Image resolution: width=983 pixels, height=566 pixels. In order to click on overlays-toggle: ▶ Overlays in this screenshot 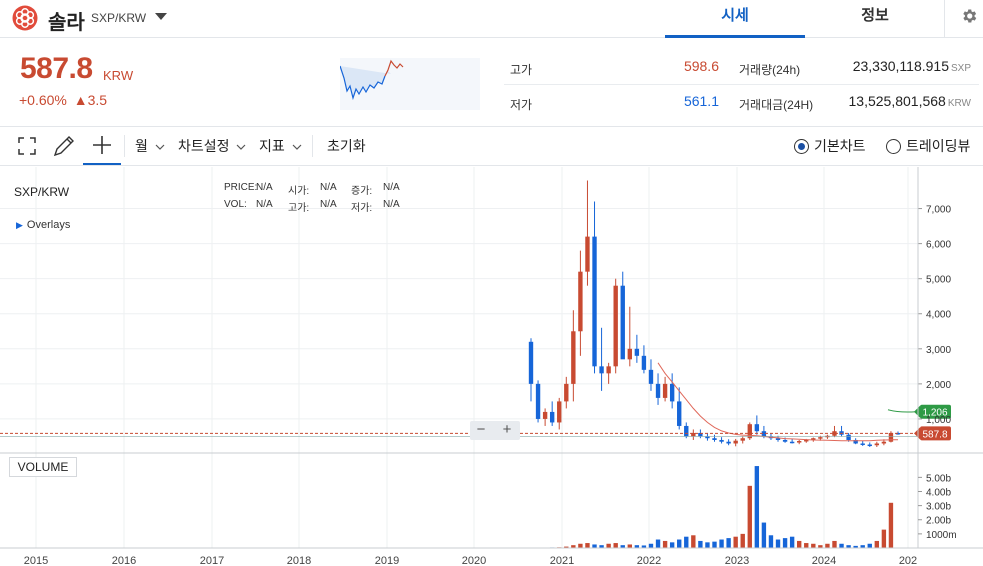, I will do `click(43, 225)`.